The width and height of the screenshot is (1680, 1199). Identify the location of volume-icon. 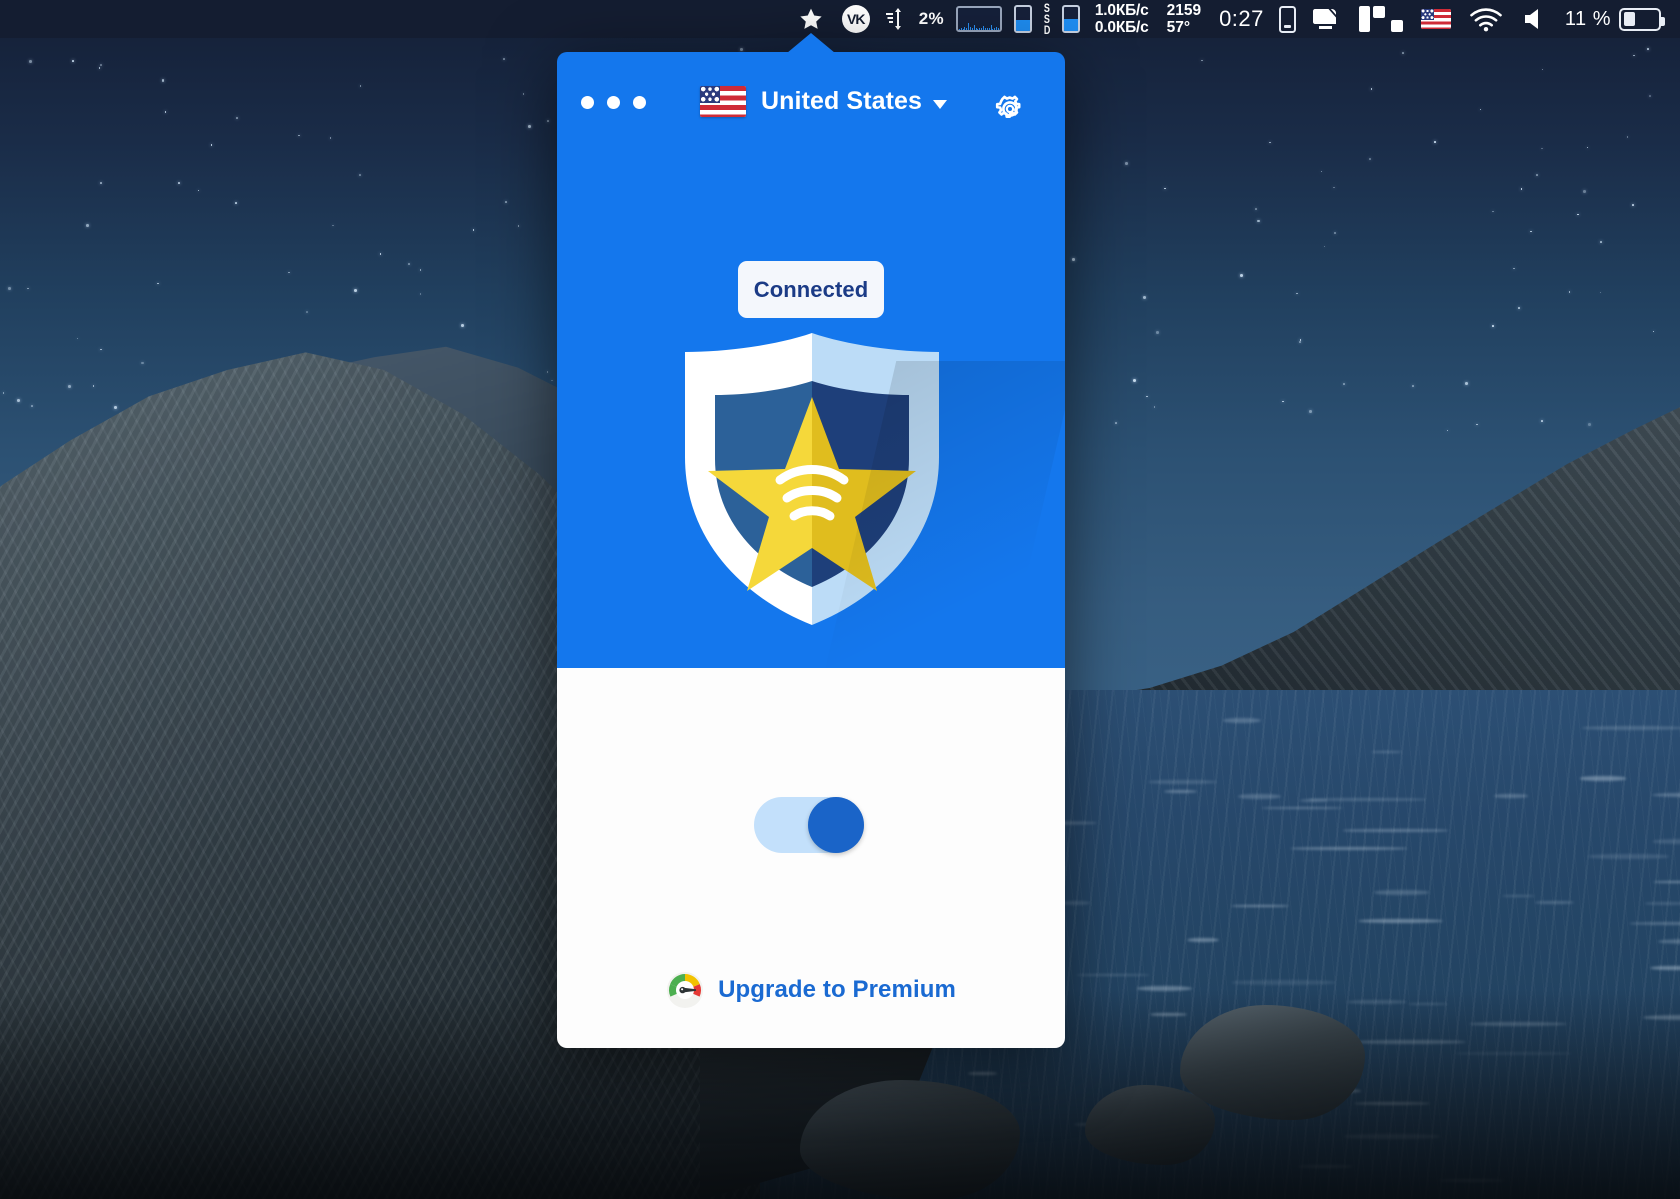
(1531, 19).